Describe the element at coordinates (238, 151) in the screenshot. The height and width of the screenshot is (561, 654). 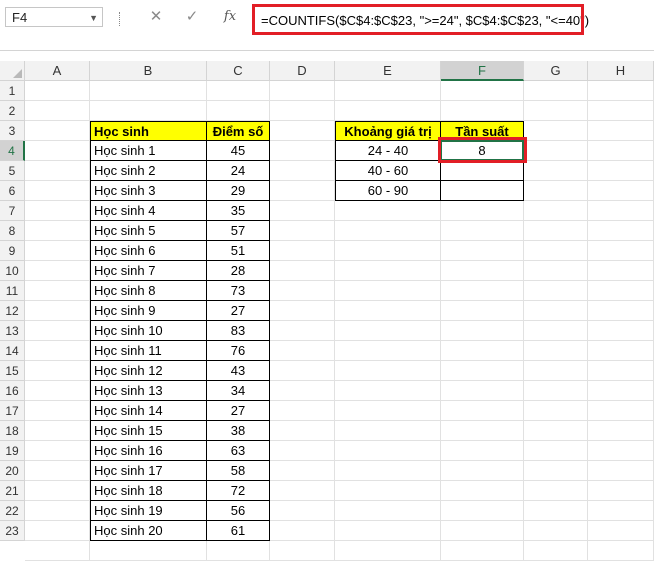
I see `student-score-cell: 45` at that location.